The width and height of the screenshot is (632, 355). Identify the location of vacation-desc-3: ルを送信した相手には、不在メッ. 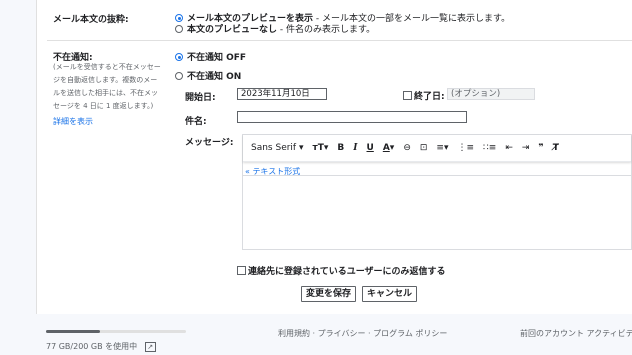
(105, 93).